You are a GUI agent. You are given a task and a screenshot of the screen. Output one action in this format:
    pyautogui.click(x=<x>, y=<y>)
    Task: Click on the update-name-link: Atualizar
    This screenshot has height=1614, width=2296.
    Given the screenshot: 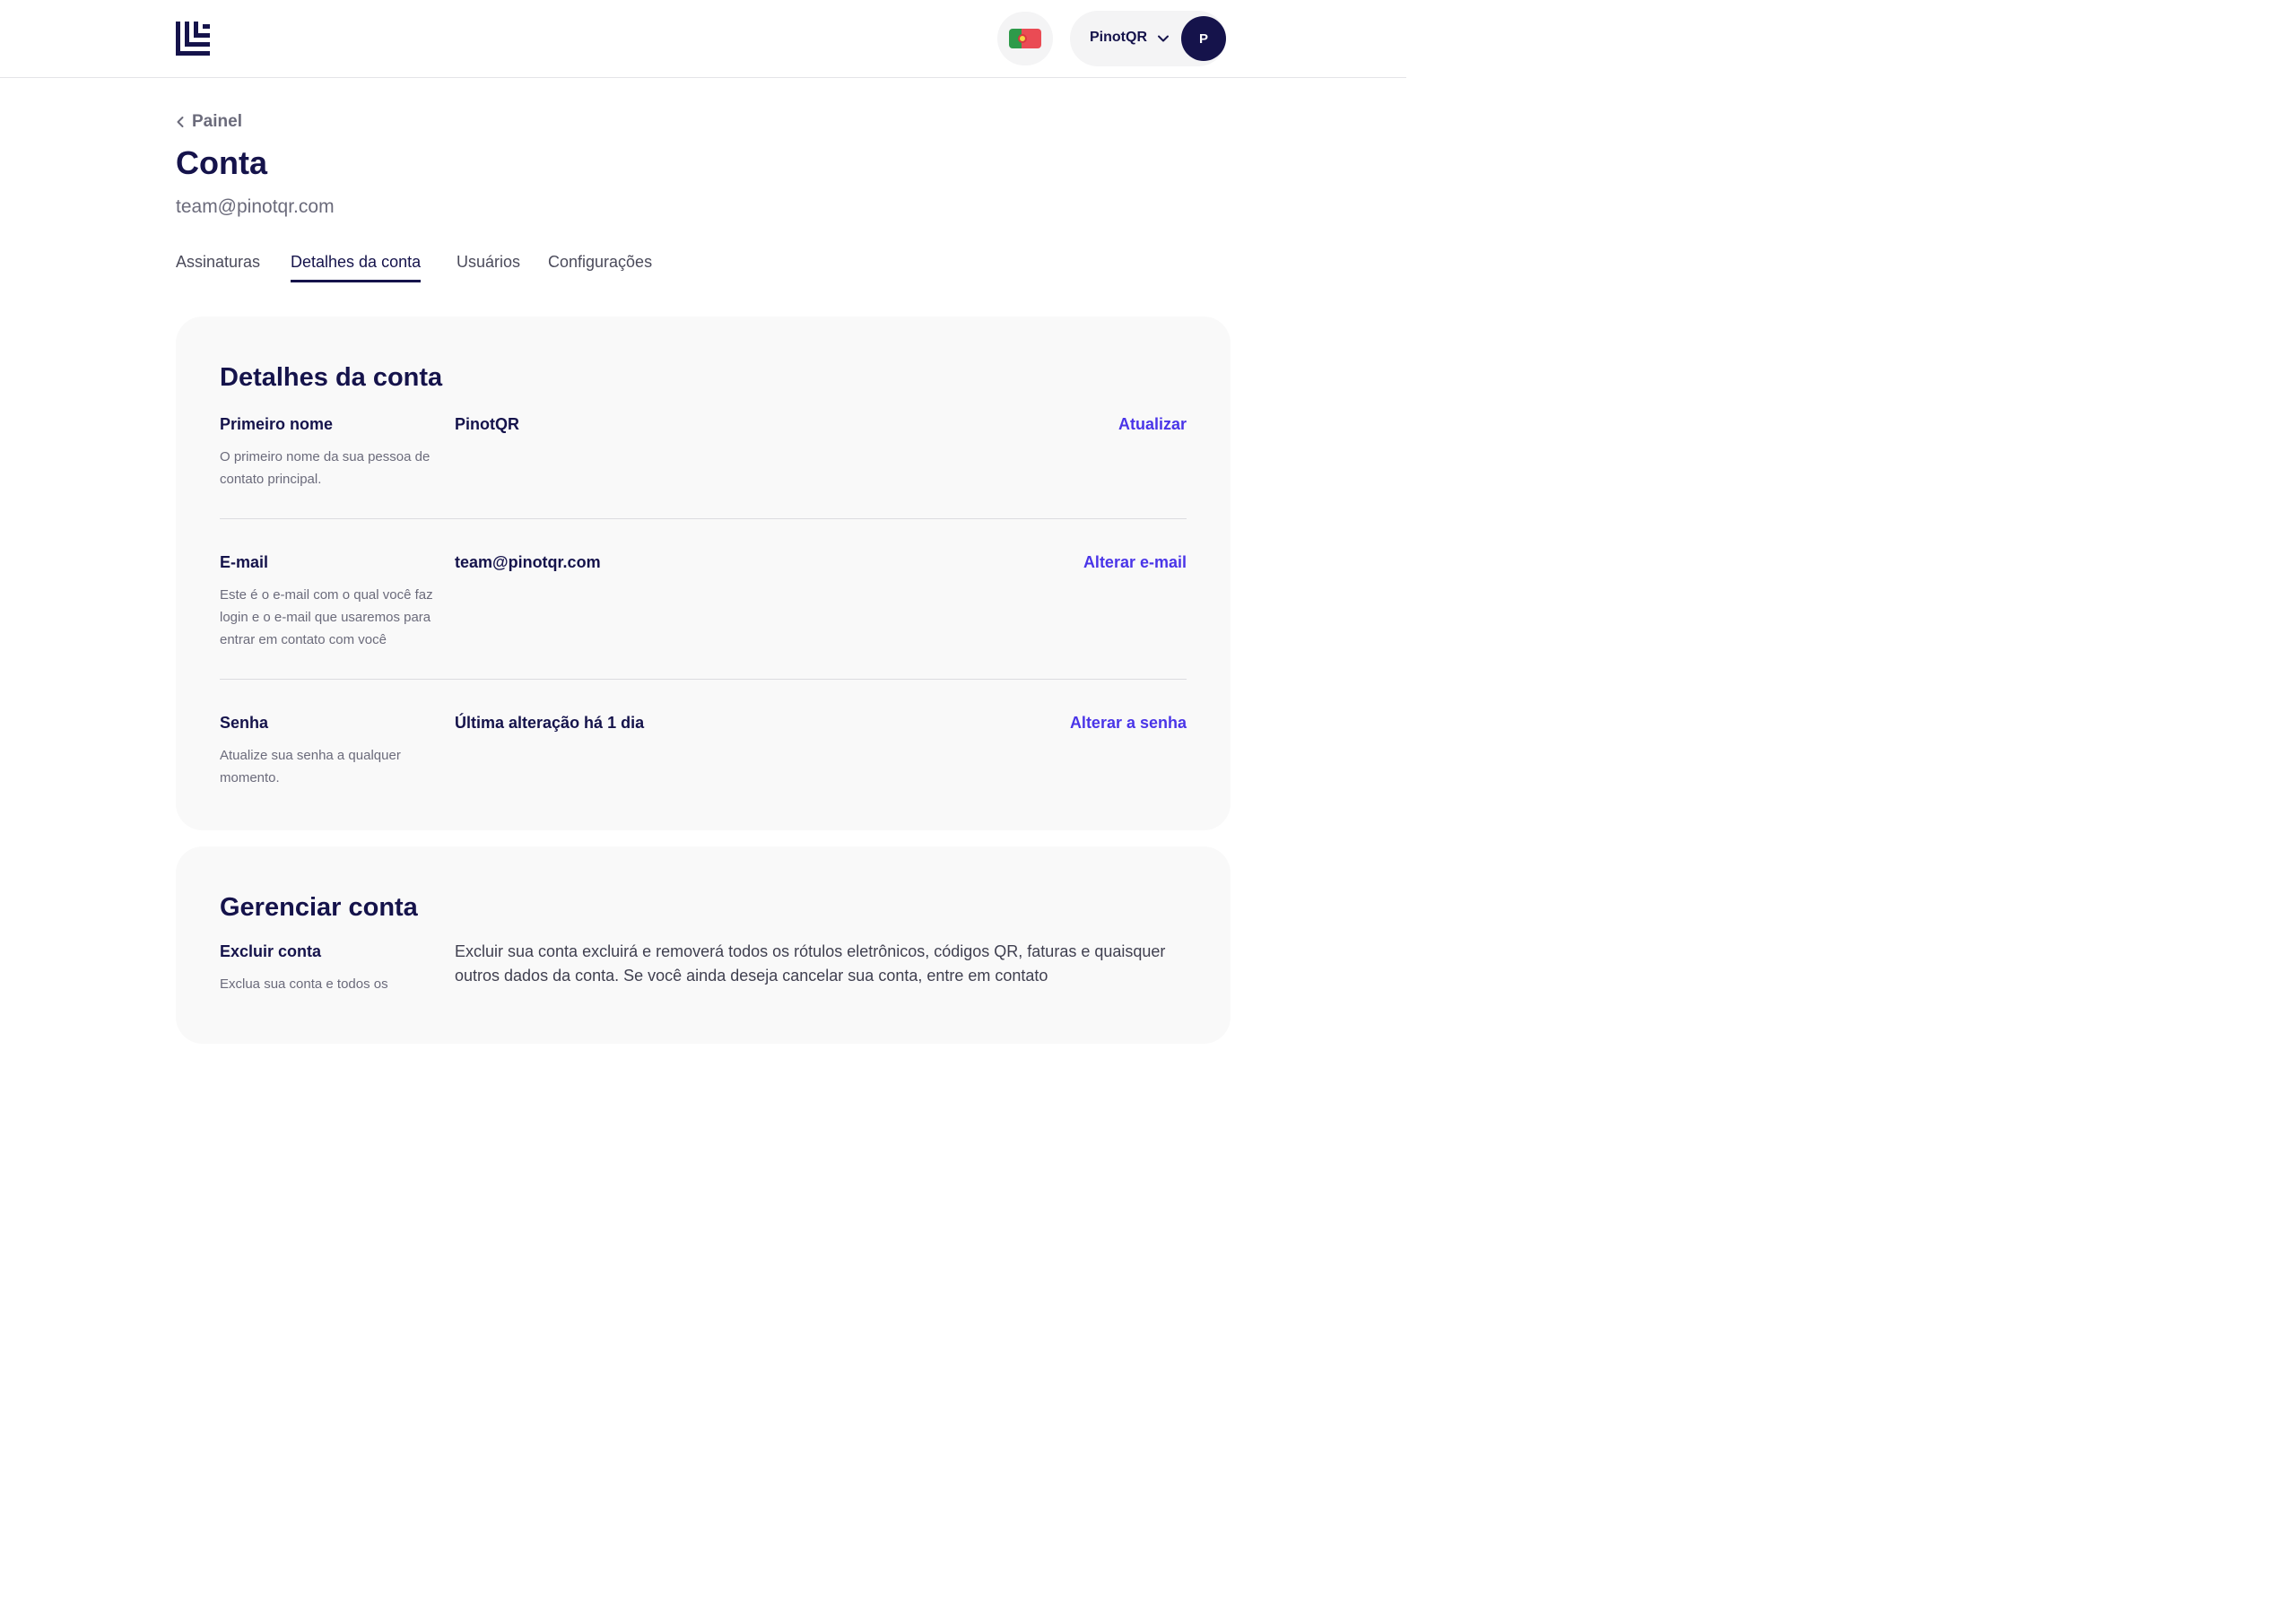 What is the action you would take?
    pyautogui.click(x=1152, y=424)
    